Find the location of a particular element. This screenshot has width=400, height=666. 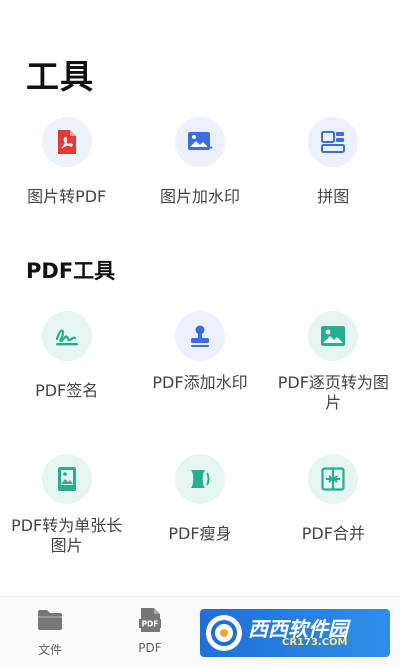

tool-pdf-signature: PDF签名 is located at coordinates (66, 362).